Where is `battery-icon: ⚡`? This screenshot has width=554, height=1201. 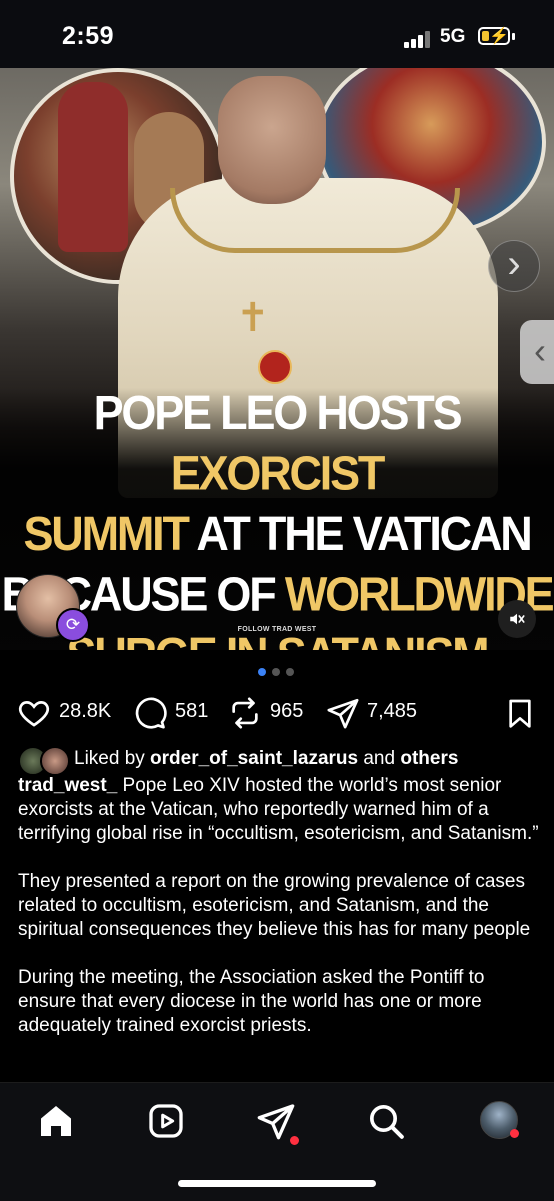 battery-icon: ⚡ is located at coordinates (494, 36).